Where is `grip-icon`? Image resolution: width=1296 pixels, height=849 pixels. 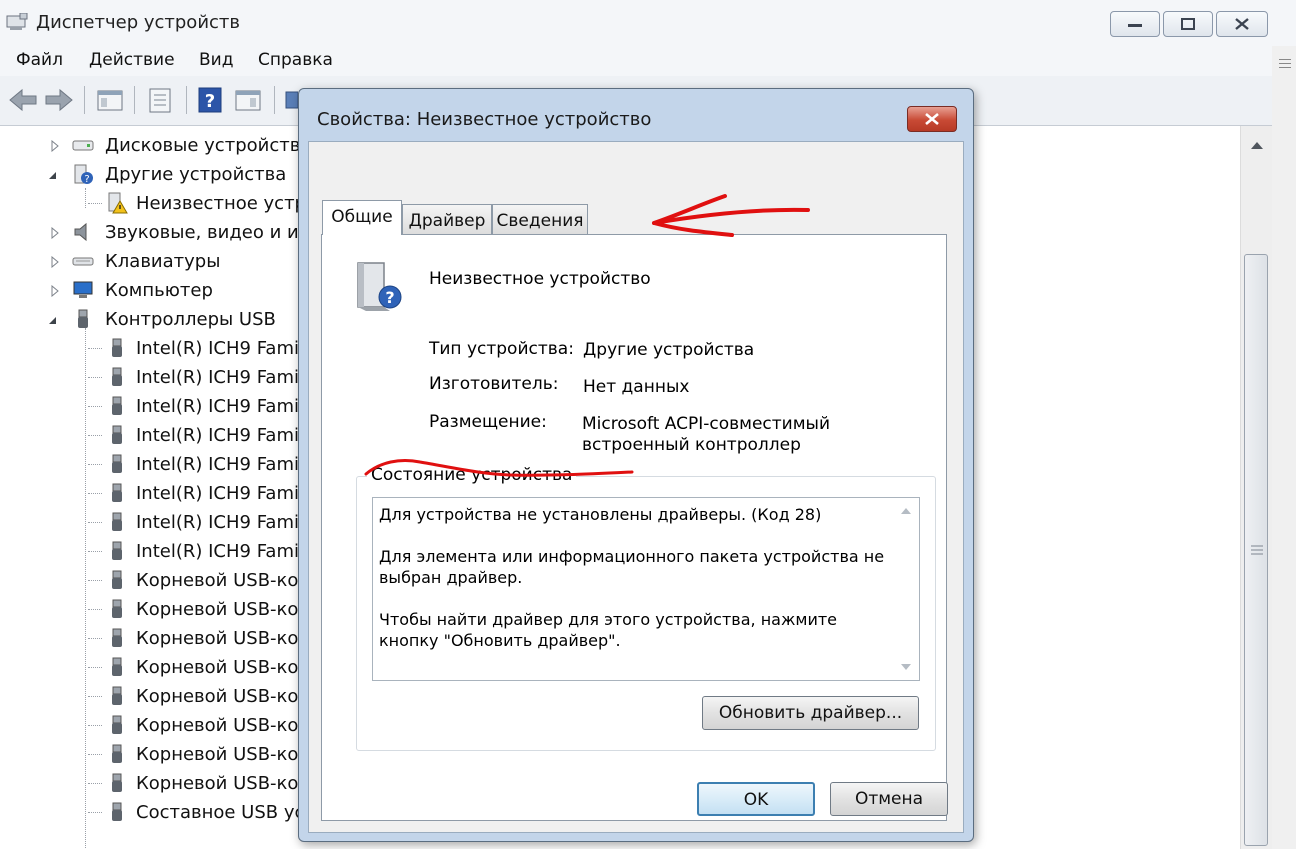 grip-icon is located at coordinates (1257, 550).